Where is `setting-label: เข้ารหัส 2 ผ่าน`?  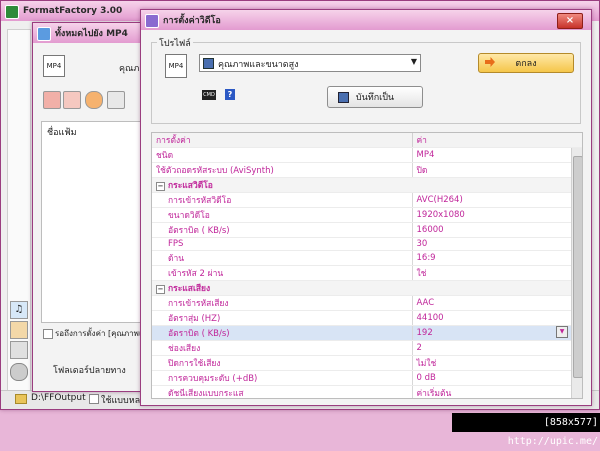 setting-label: เข้ารหัส 2 ผ่าน is located at coordinates (282, 273).